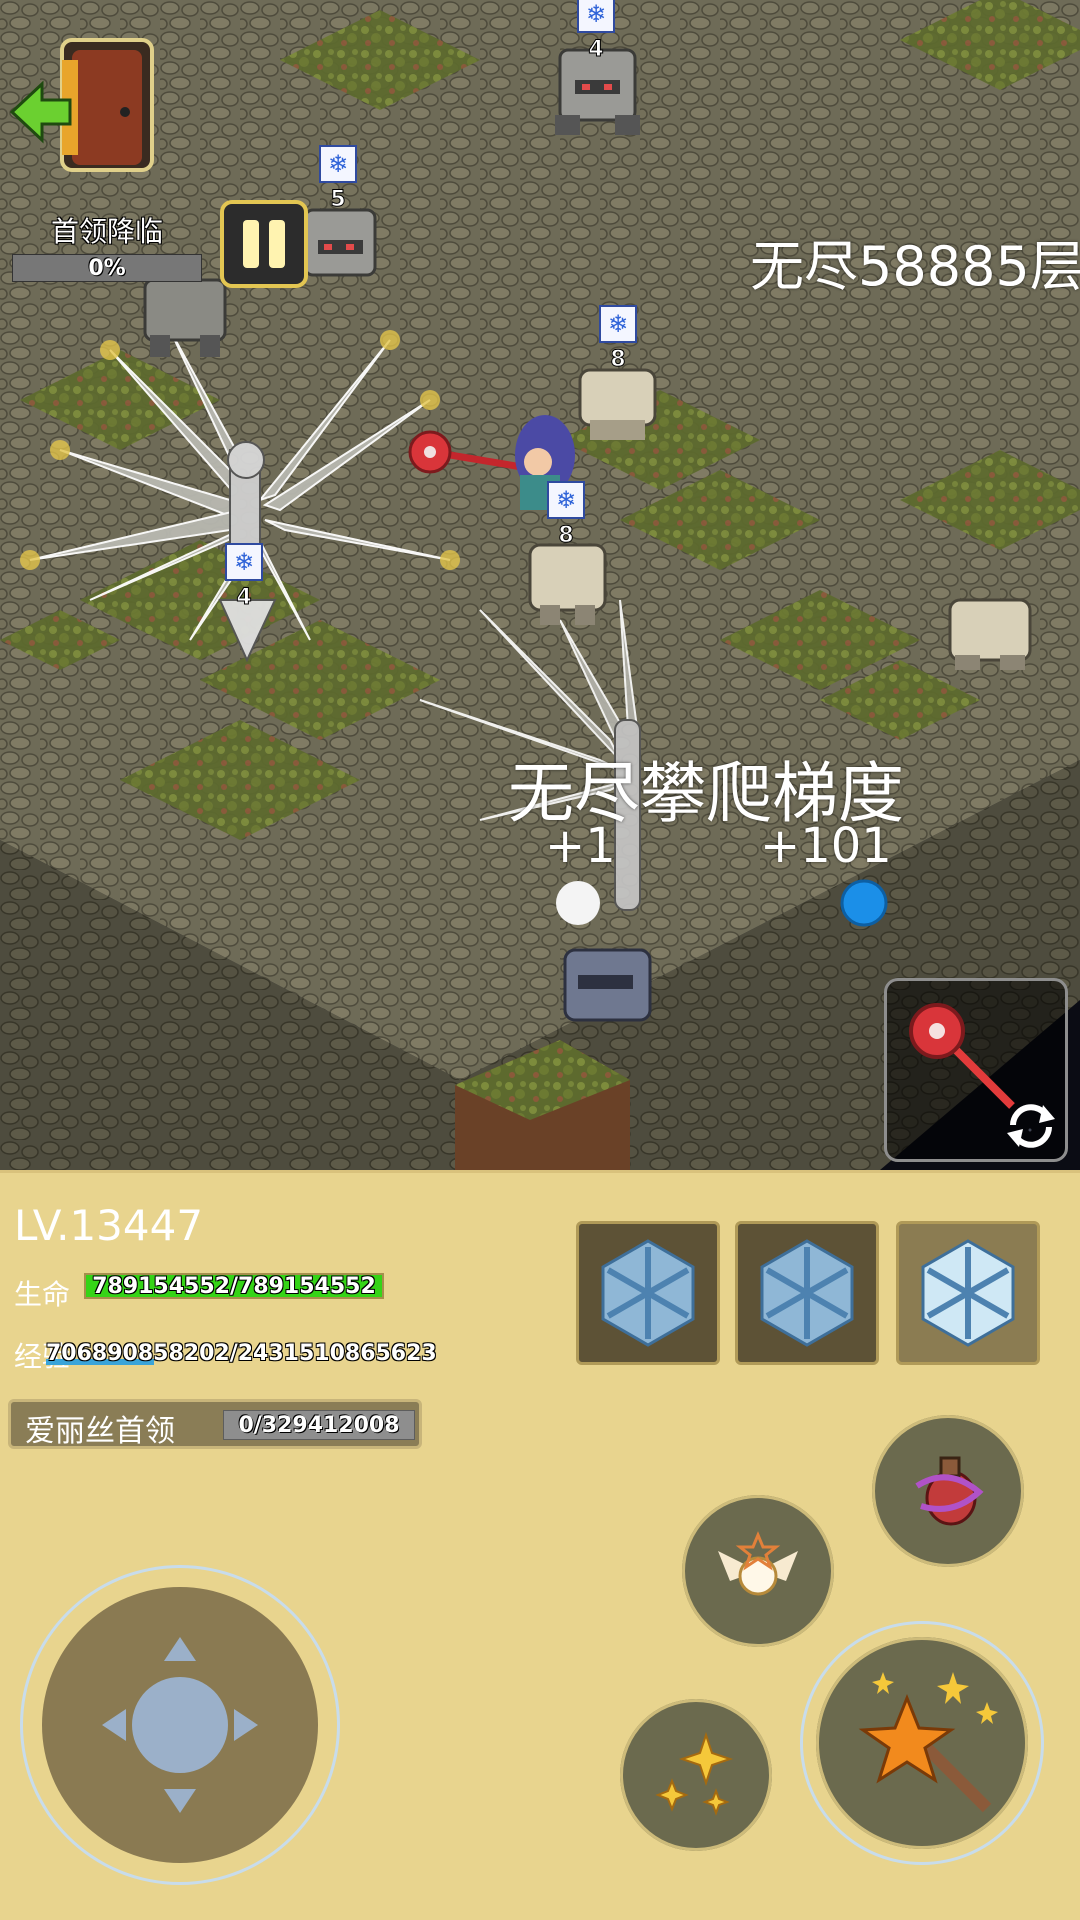  Describe the element at coordinates (109, 1225) in the screenshot. I see `player-level: LV.13447` at that location.